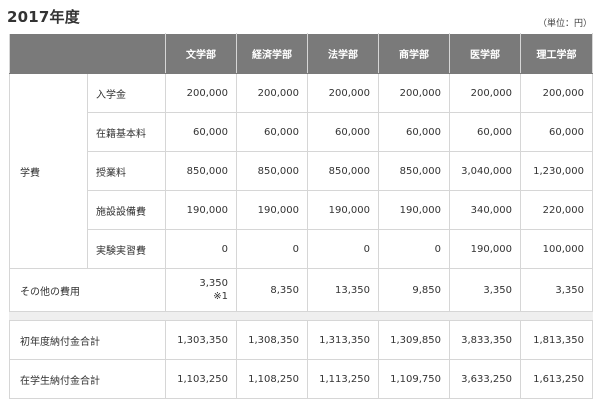  I want to click on table-cell: 1,303,350, so click(201, 340).